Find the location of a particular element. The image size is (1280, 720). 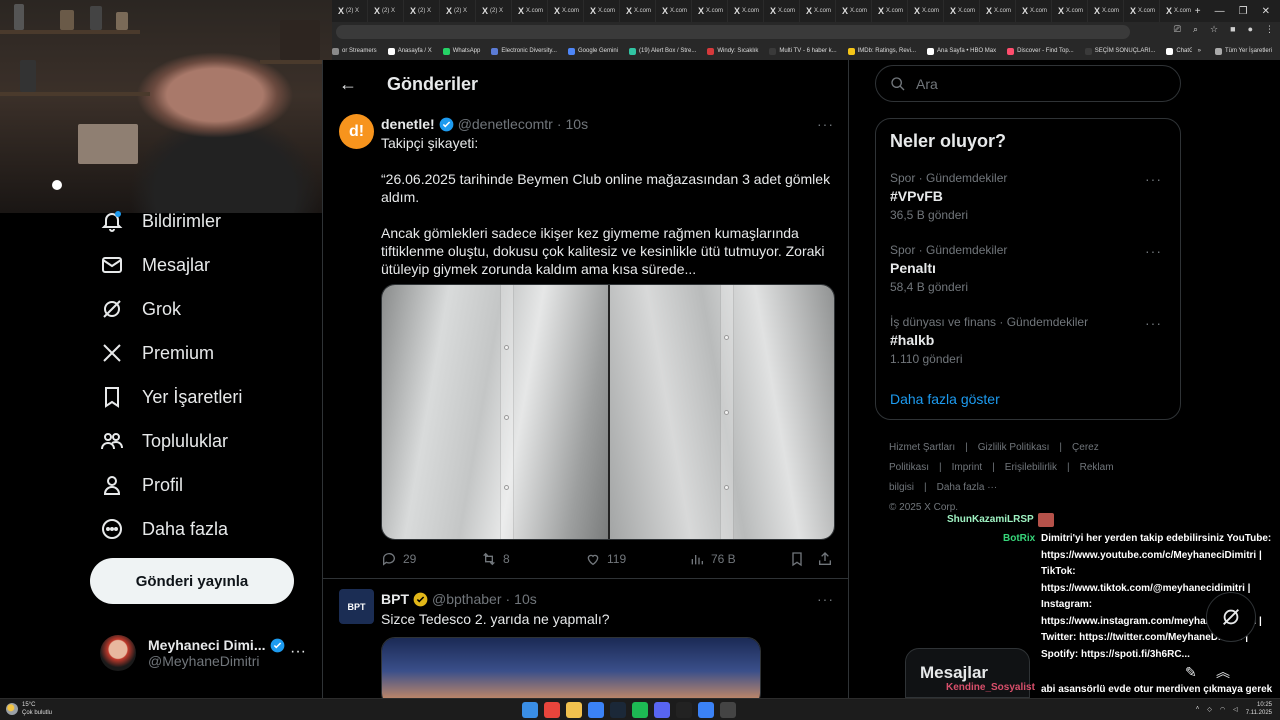

extension-icon: ■ is located at coordinates (1232, 29).